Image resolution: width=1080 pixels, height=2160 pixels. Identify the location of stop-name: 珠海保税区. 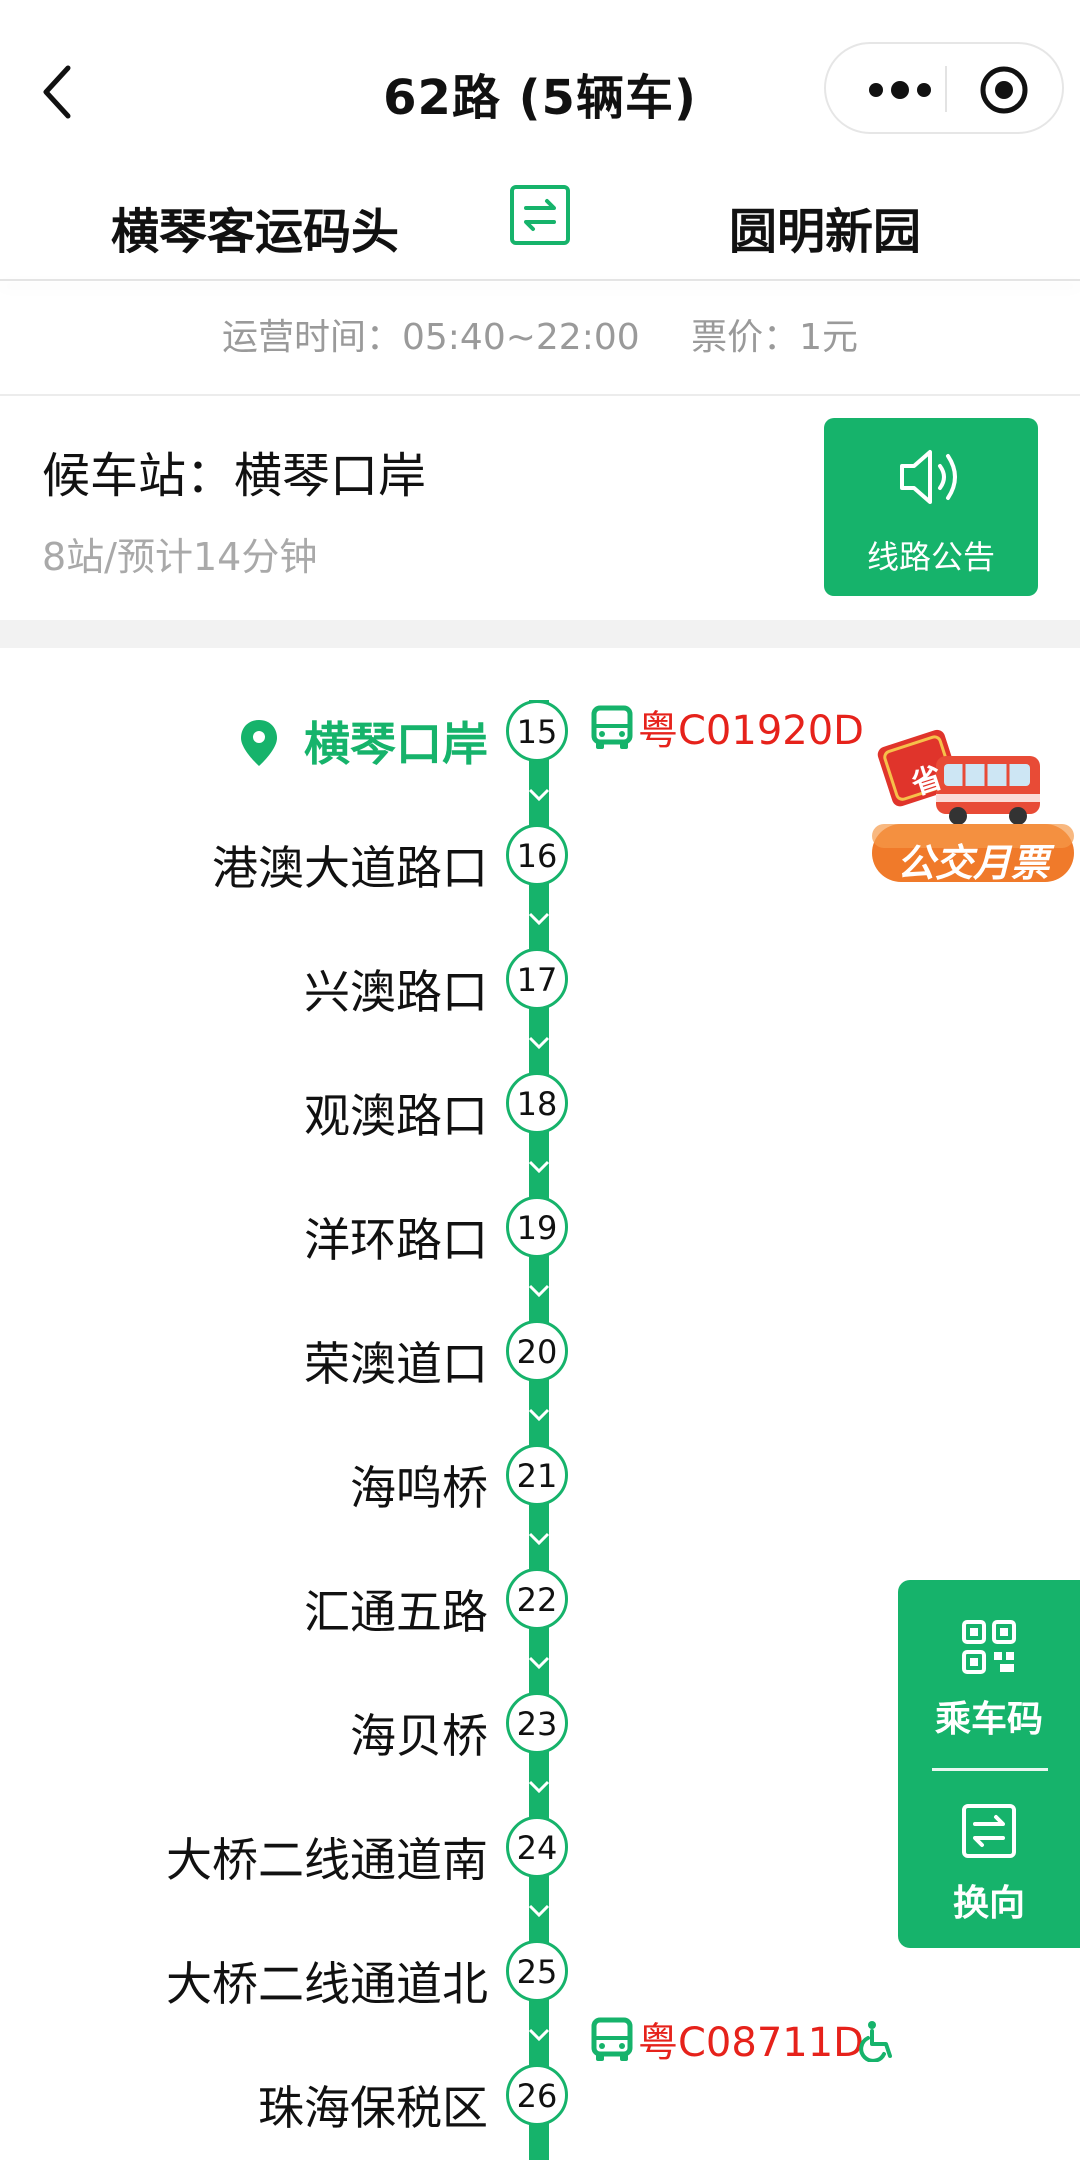
(373, 2108).